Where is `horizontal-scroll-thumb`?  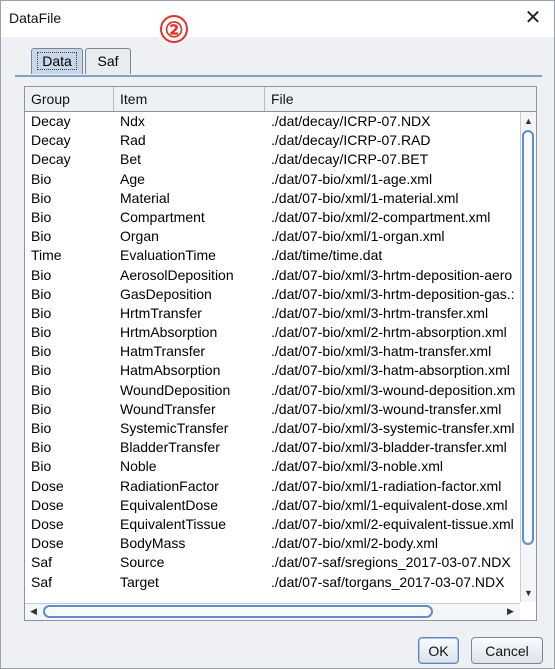
horizontal-scroll-thumb is located at coordinates (238, 611).